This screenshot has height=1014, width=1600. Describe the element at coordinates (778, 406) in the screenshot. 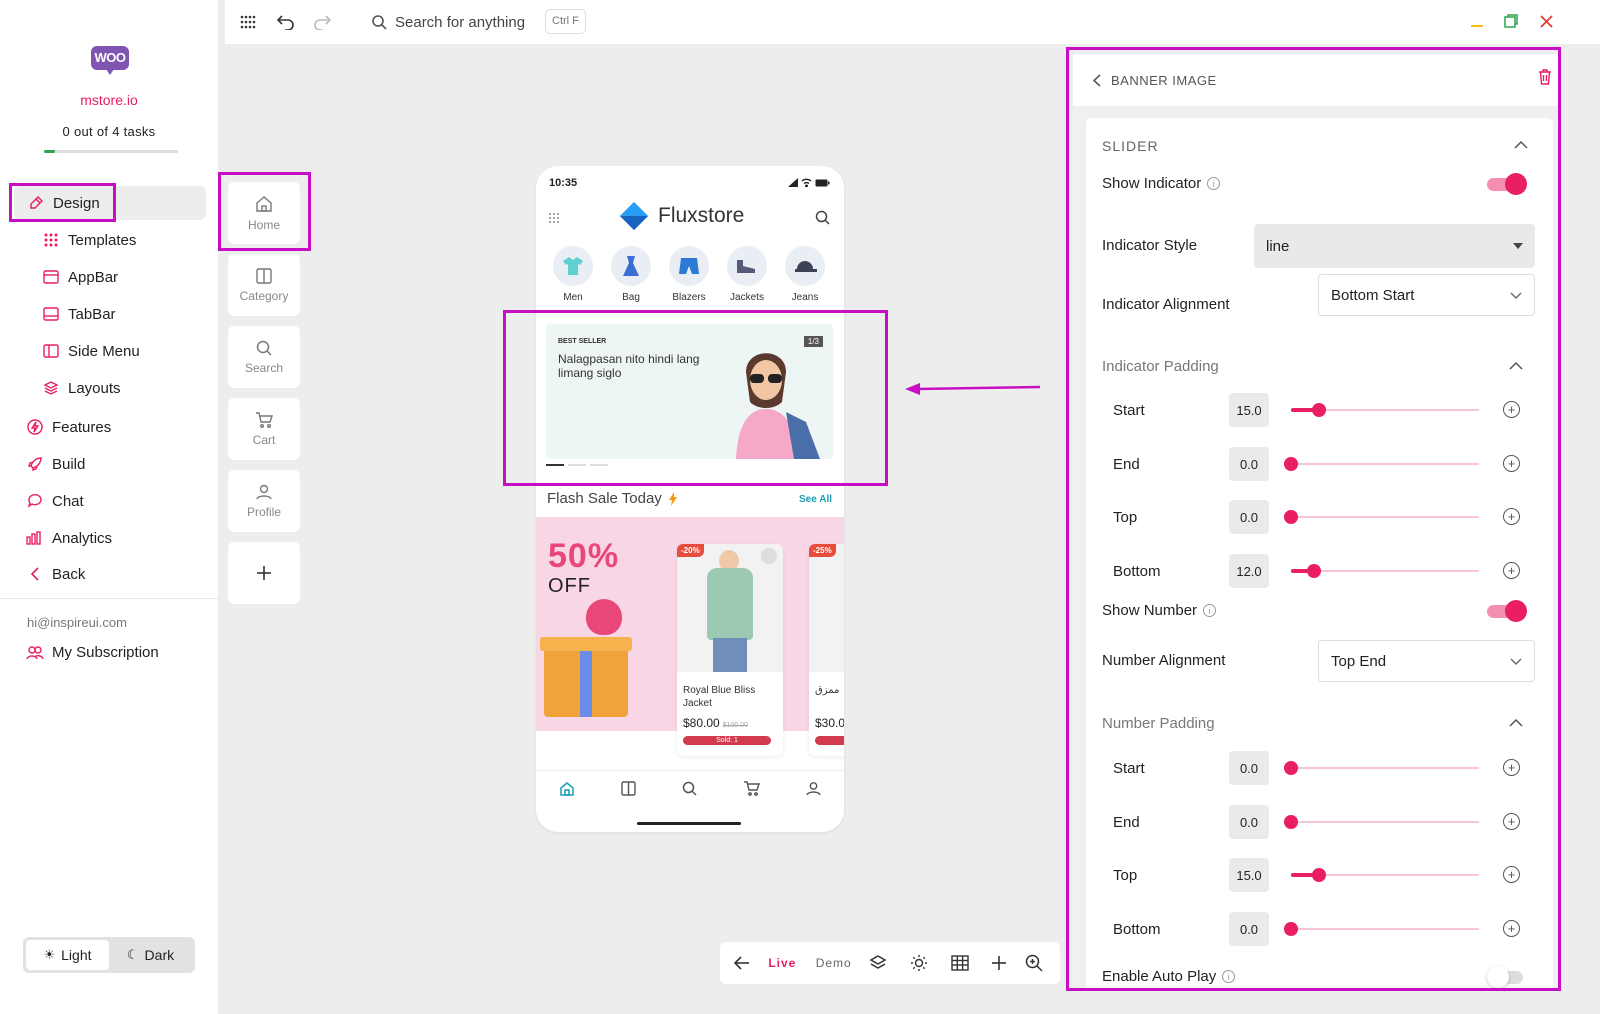

I see `banner-model-image` at that location.